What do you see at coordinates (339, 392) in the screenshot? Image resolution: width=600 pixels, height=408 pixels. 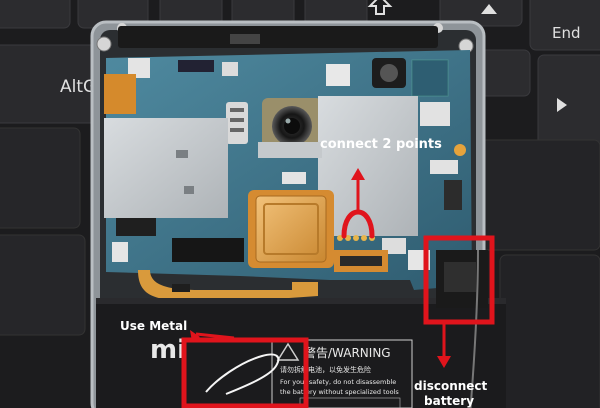 I see `warning-en-2: the battery without specialized tools` at bounding box center [339, 392].